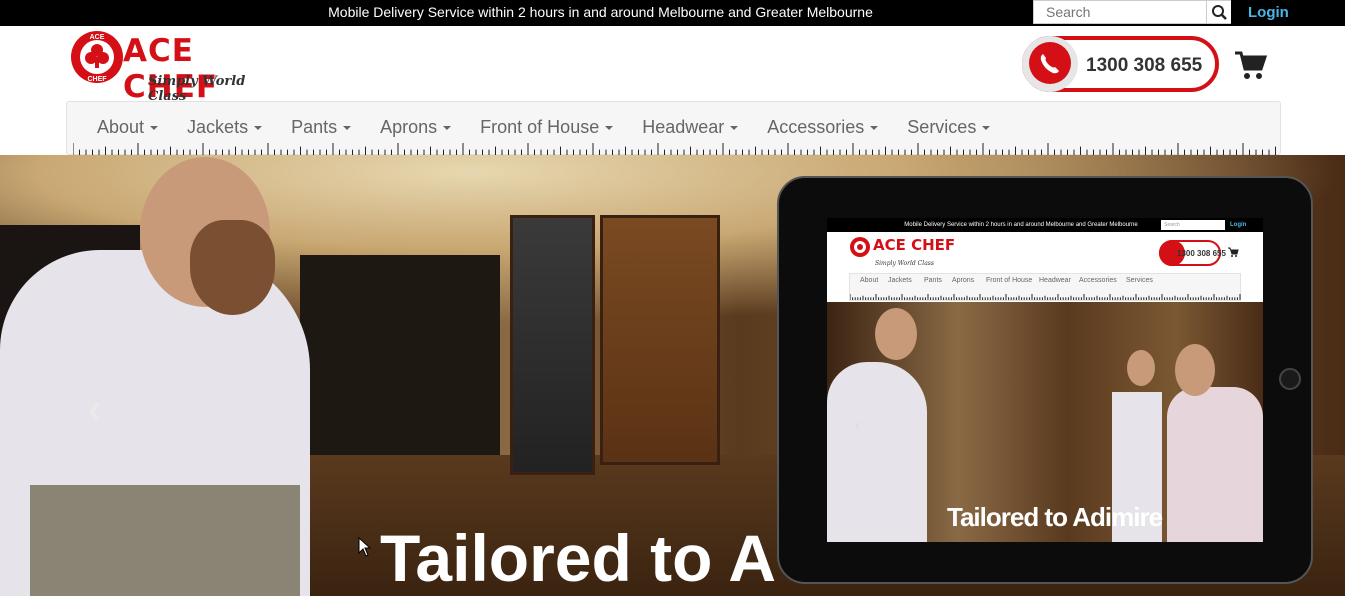  I want to click on mini-nav-item: Services, so click(1139, 280).